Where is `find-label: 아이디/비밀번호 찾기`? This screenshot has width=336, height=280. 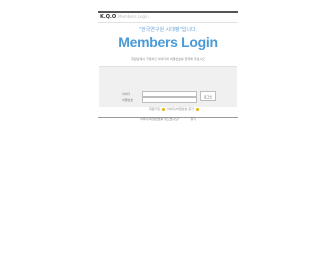
find-label: 아이디/비밀번호 찾기 is located at coordinates (180, 109).